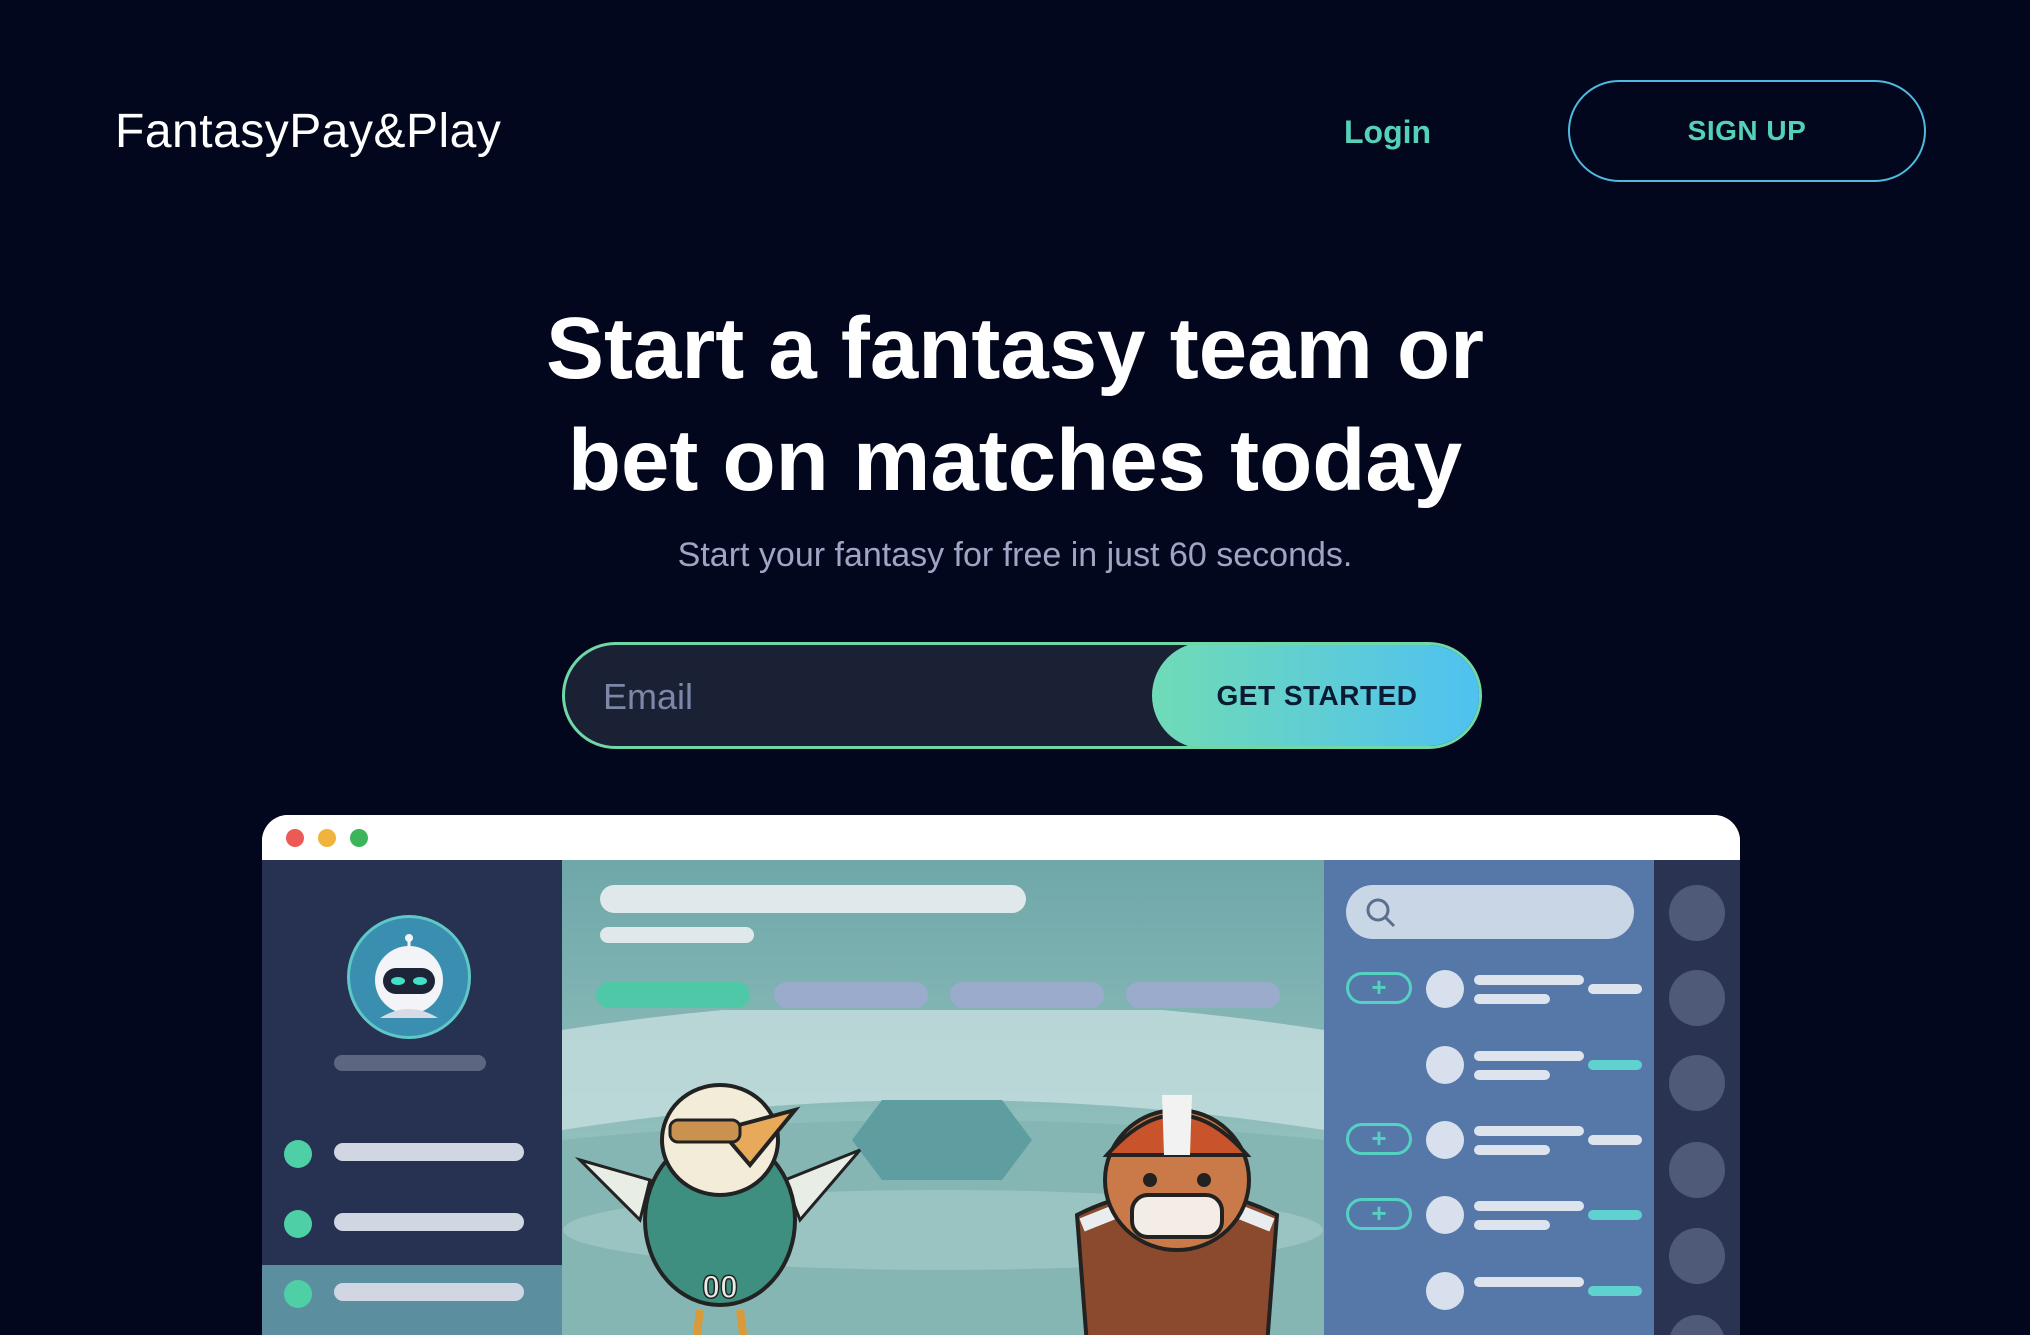 The image size is (2030, 1335). I want to click on email-input, so click(893, 695).